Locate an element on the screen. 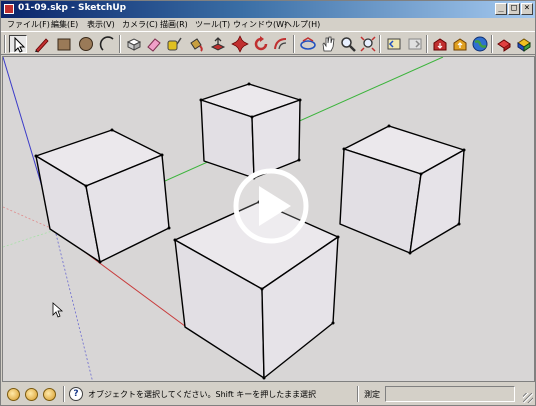 This screenshot has height=406, width=536. menu-camera: カメラ(C) is located at coordinates (140, 24).